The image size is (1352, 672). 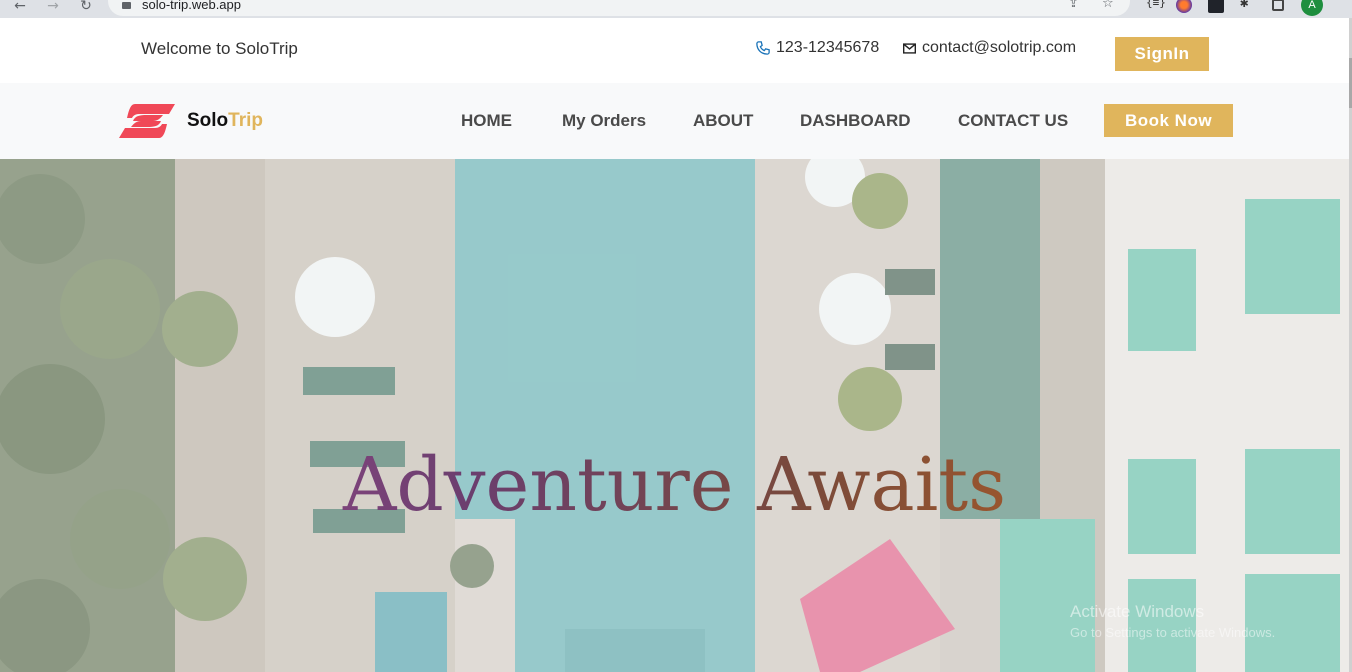 What do you see at coordinates (208, 120) in the screenshot?
I see `brand-name-solo: Solo` at bounding box center [208, 120].